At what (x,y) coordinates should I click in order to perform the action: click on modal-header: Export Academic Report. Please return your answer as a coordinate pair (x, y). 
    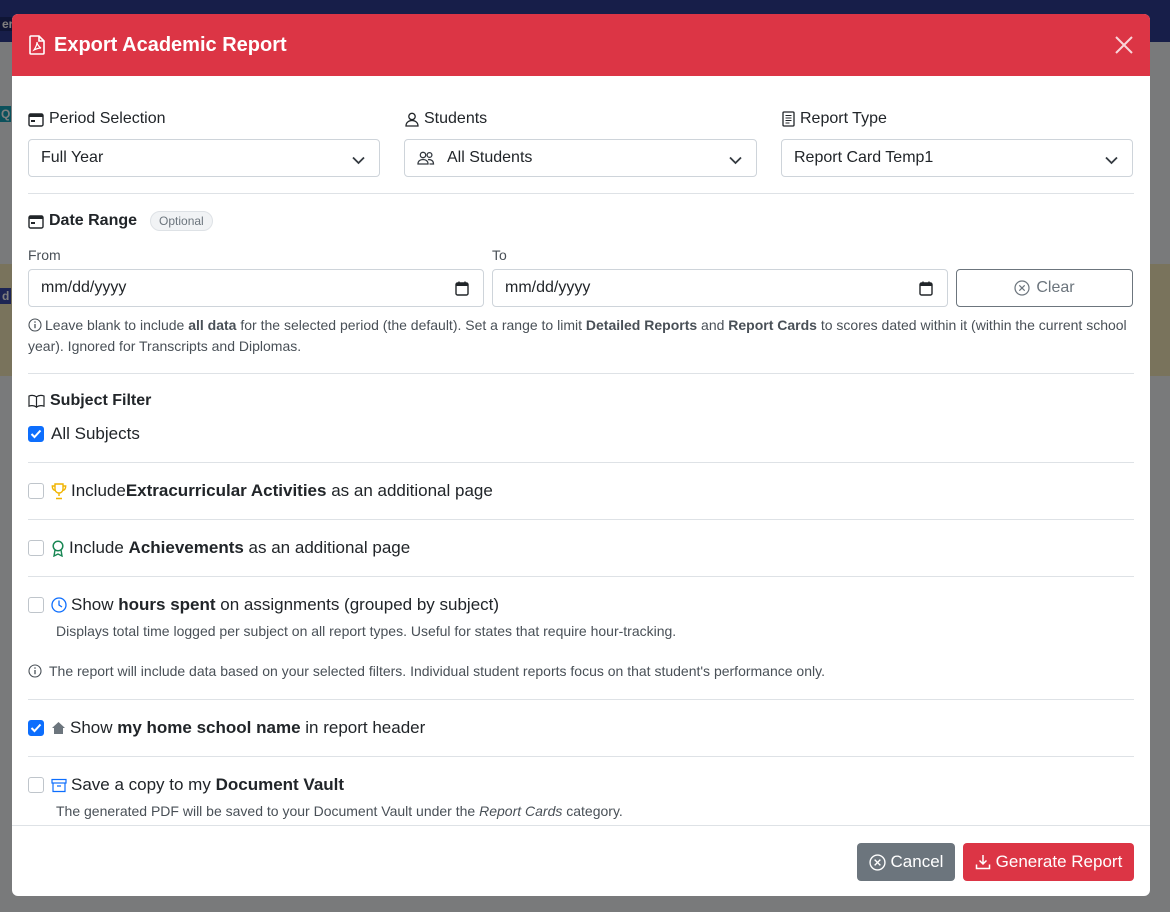
    Looking at the image, I should click on (581, 45).